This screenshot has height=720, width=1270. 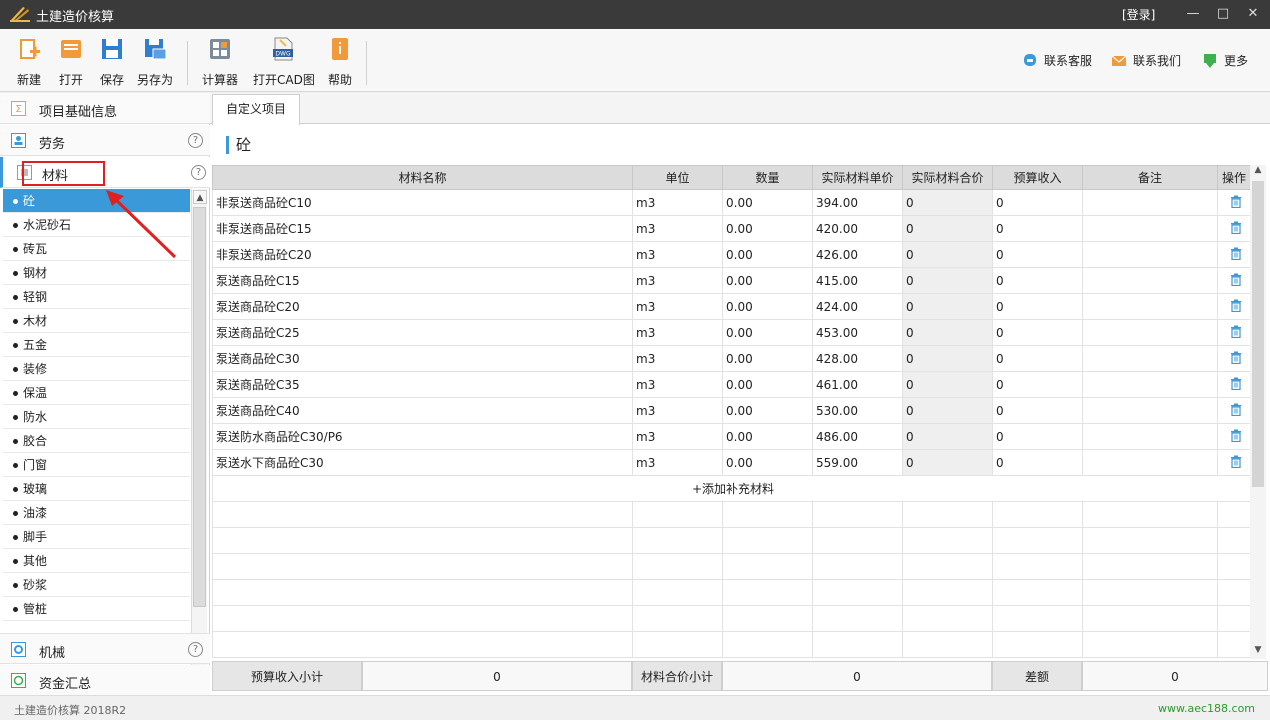 What do you see at coordinates (1258, 652) in the screenshot?
I see `scroll-down-icon: ▼` at bounding box center [1258, 652].